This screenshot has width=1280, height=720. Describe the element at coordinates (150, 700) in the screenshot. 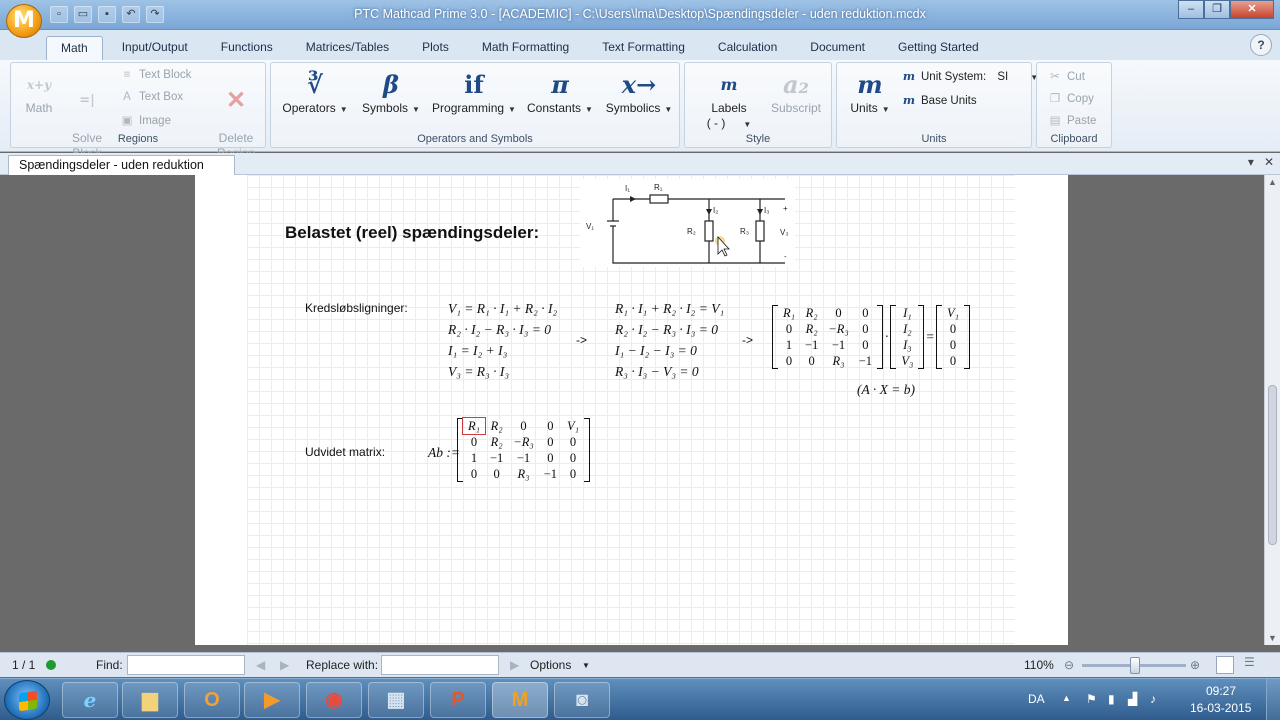

I see `file-explorer-icon: ▆` at that location.